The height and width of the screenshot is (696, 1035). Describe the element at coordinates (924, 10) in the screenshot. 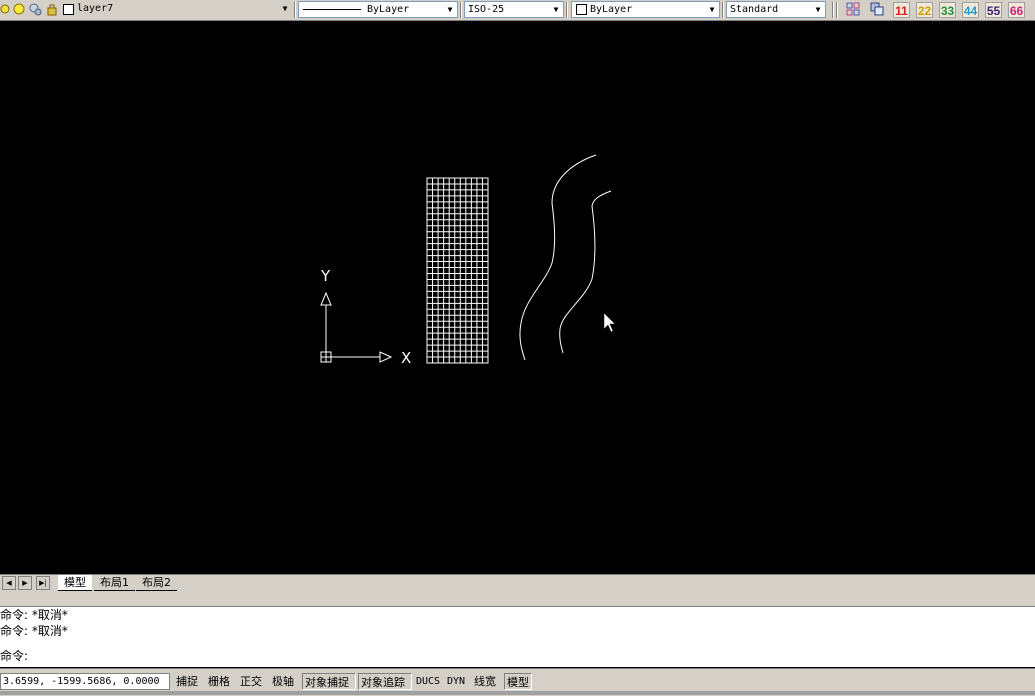

I see `number-button-22: 22` at that location.